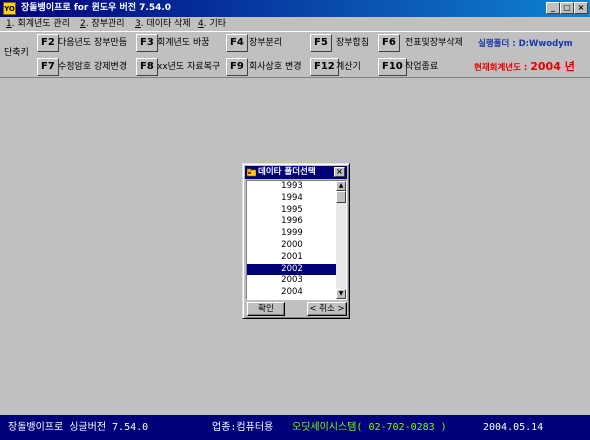 Image resolution: width=590 pixels, height=440 pixels. I want to click on menu-fiscal-year: 1. 회계년도 관리, so click(38, 24).